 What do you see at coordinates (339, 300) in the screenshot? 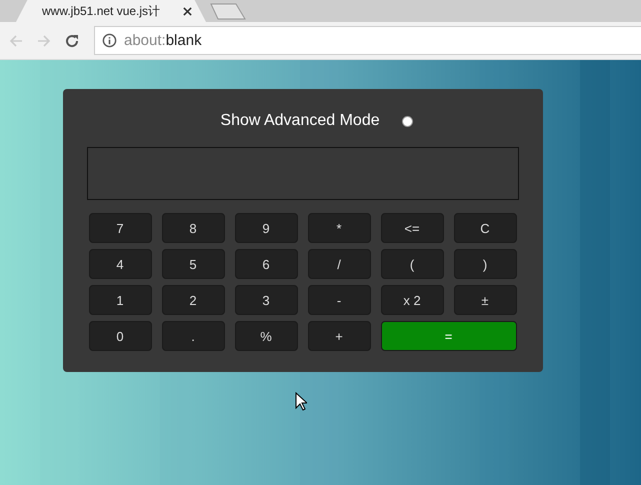
I see `calculator-key: -` at bounding box center [339, 300].